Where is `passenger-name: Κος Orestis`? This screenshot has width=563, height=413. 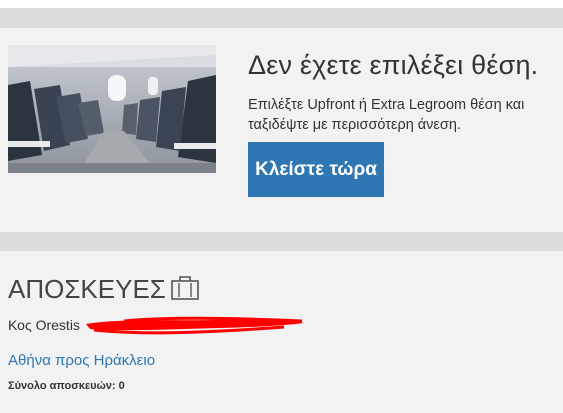
passenger-name: Κος Orestis is located at coordinates (44, 325).